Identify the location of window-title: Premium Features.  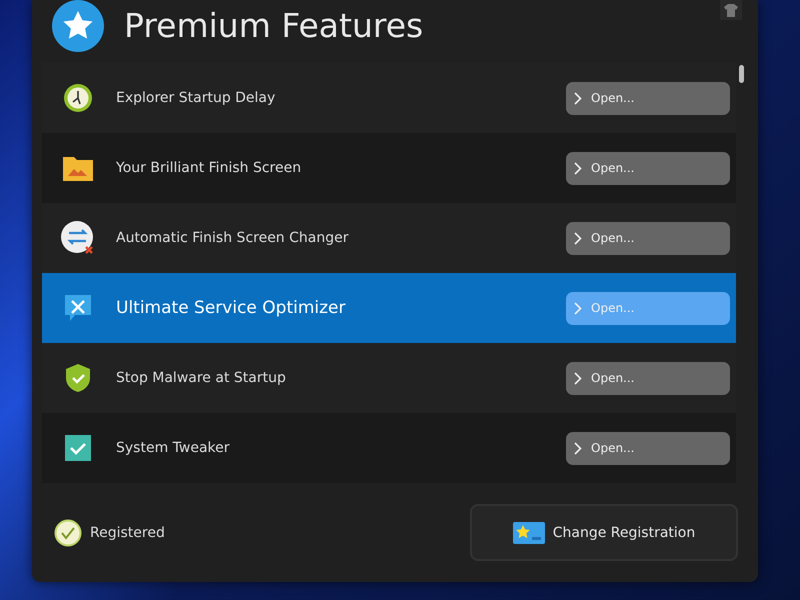
(274, 25).